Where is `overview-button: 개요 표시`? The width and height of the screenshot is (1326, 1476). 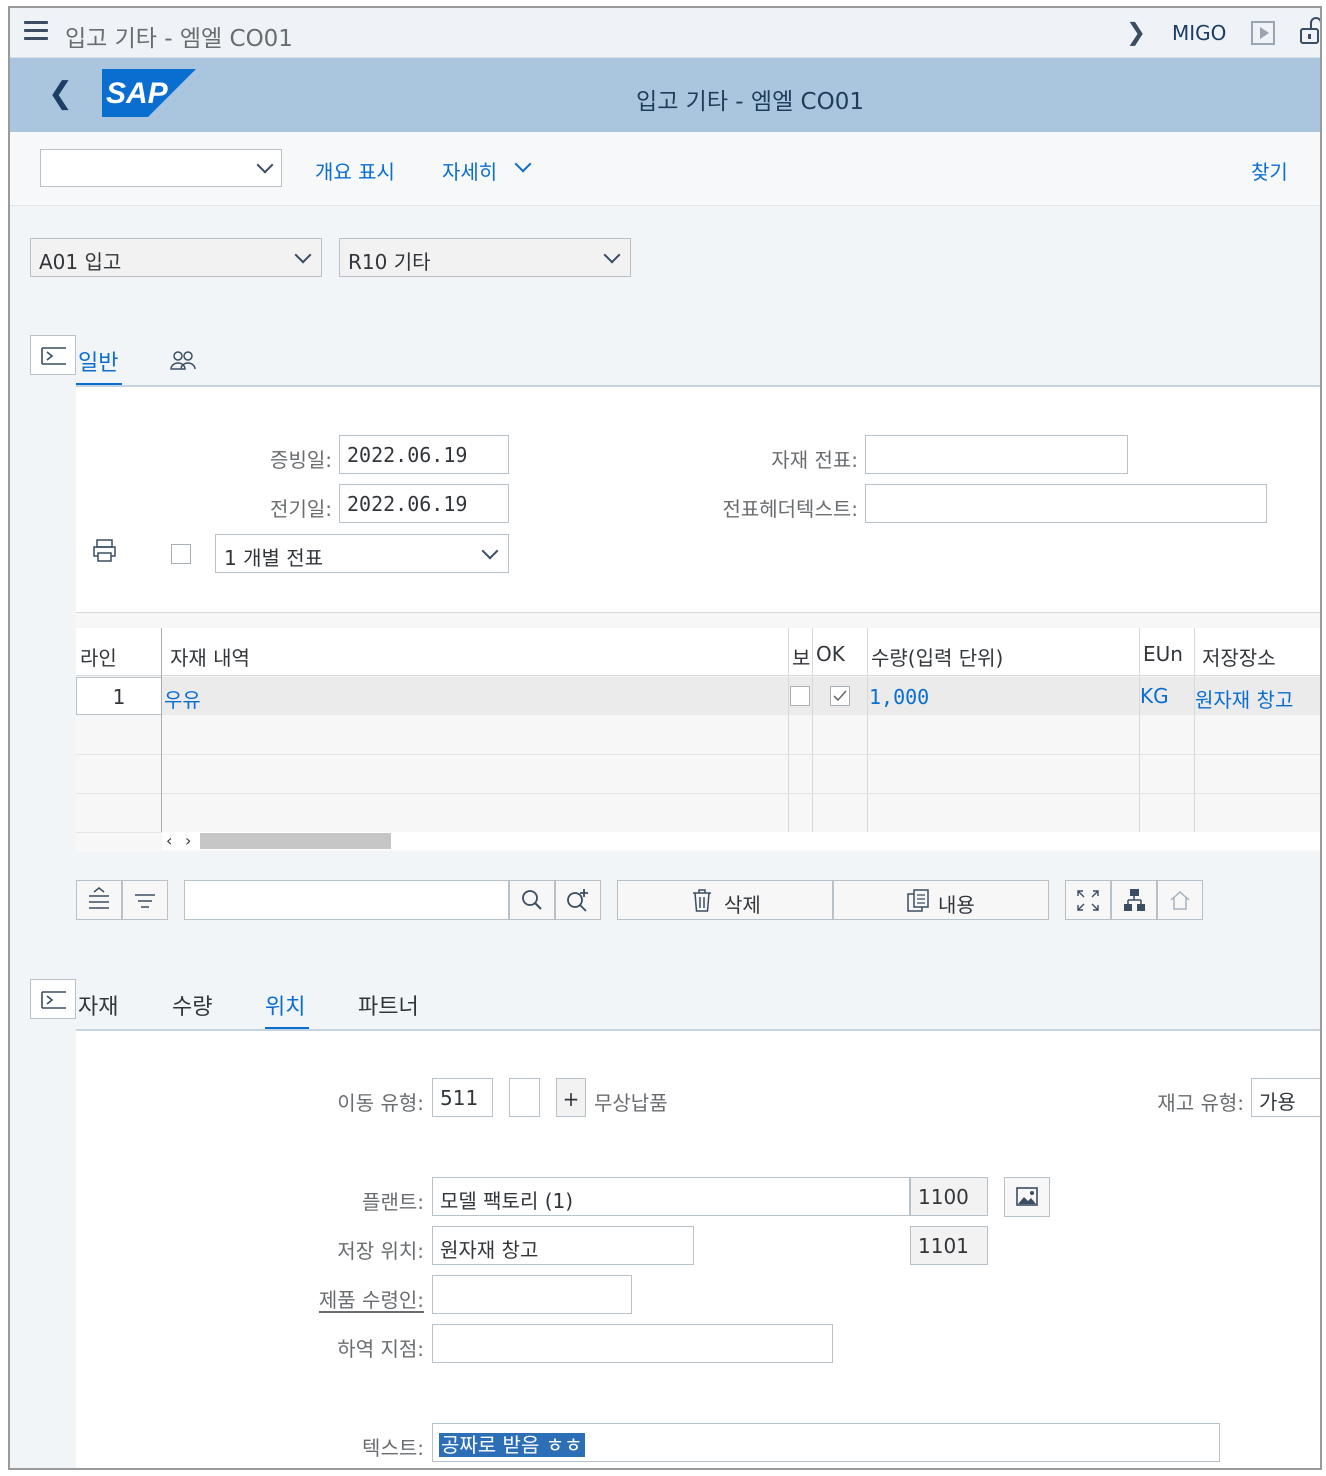
overview-button: 개요 표시 is located at coordinates (355, 170).